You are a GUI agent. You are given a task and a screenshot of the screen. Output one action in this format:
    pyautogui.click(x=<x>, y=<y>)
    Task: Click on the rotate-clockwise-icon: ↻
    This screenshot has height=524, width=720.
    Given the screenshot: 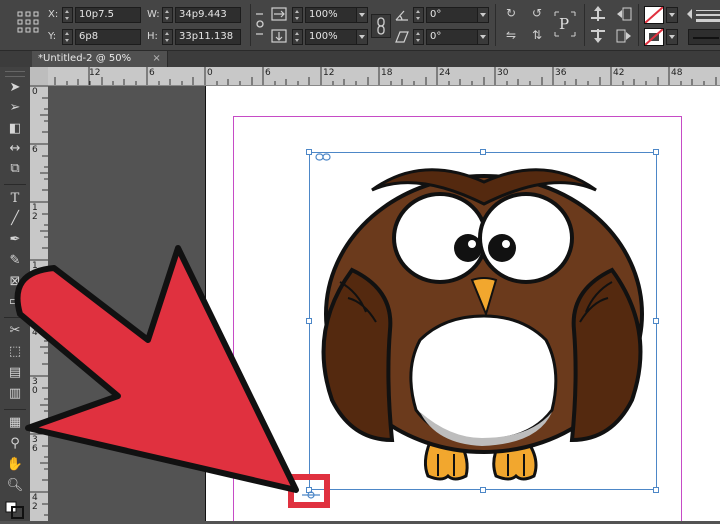 What is the action you would take?
    pyautogui.click(x=511, y=13)
    